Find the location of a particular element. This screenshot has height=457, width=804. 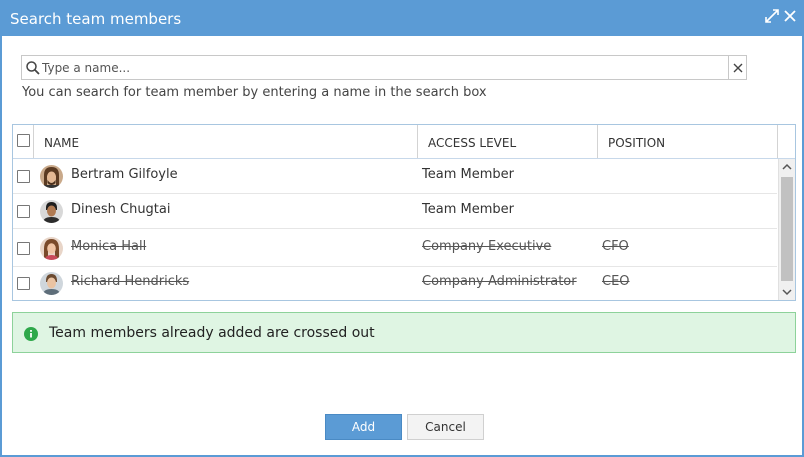

table-row: Bertram Gilfoyle Team Member is located at coordinates (395, 176).